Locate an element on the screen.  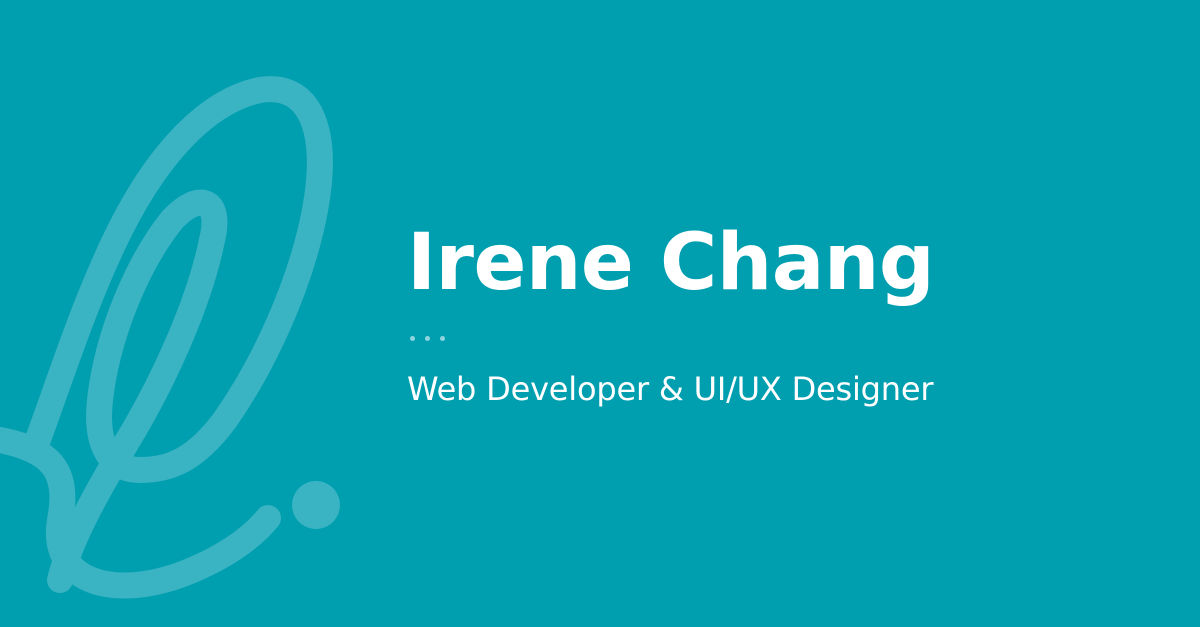
separator-dots is located at coordinates (788, 339).